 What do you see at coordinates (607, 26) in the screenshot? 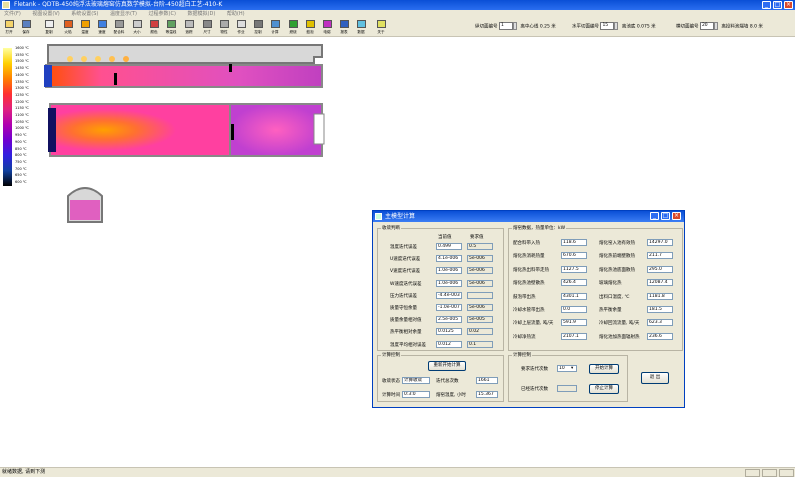
I see `horizontal-number-input: 15` at bounding box center [607, 26].